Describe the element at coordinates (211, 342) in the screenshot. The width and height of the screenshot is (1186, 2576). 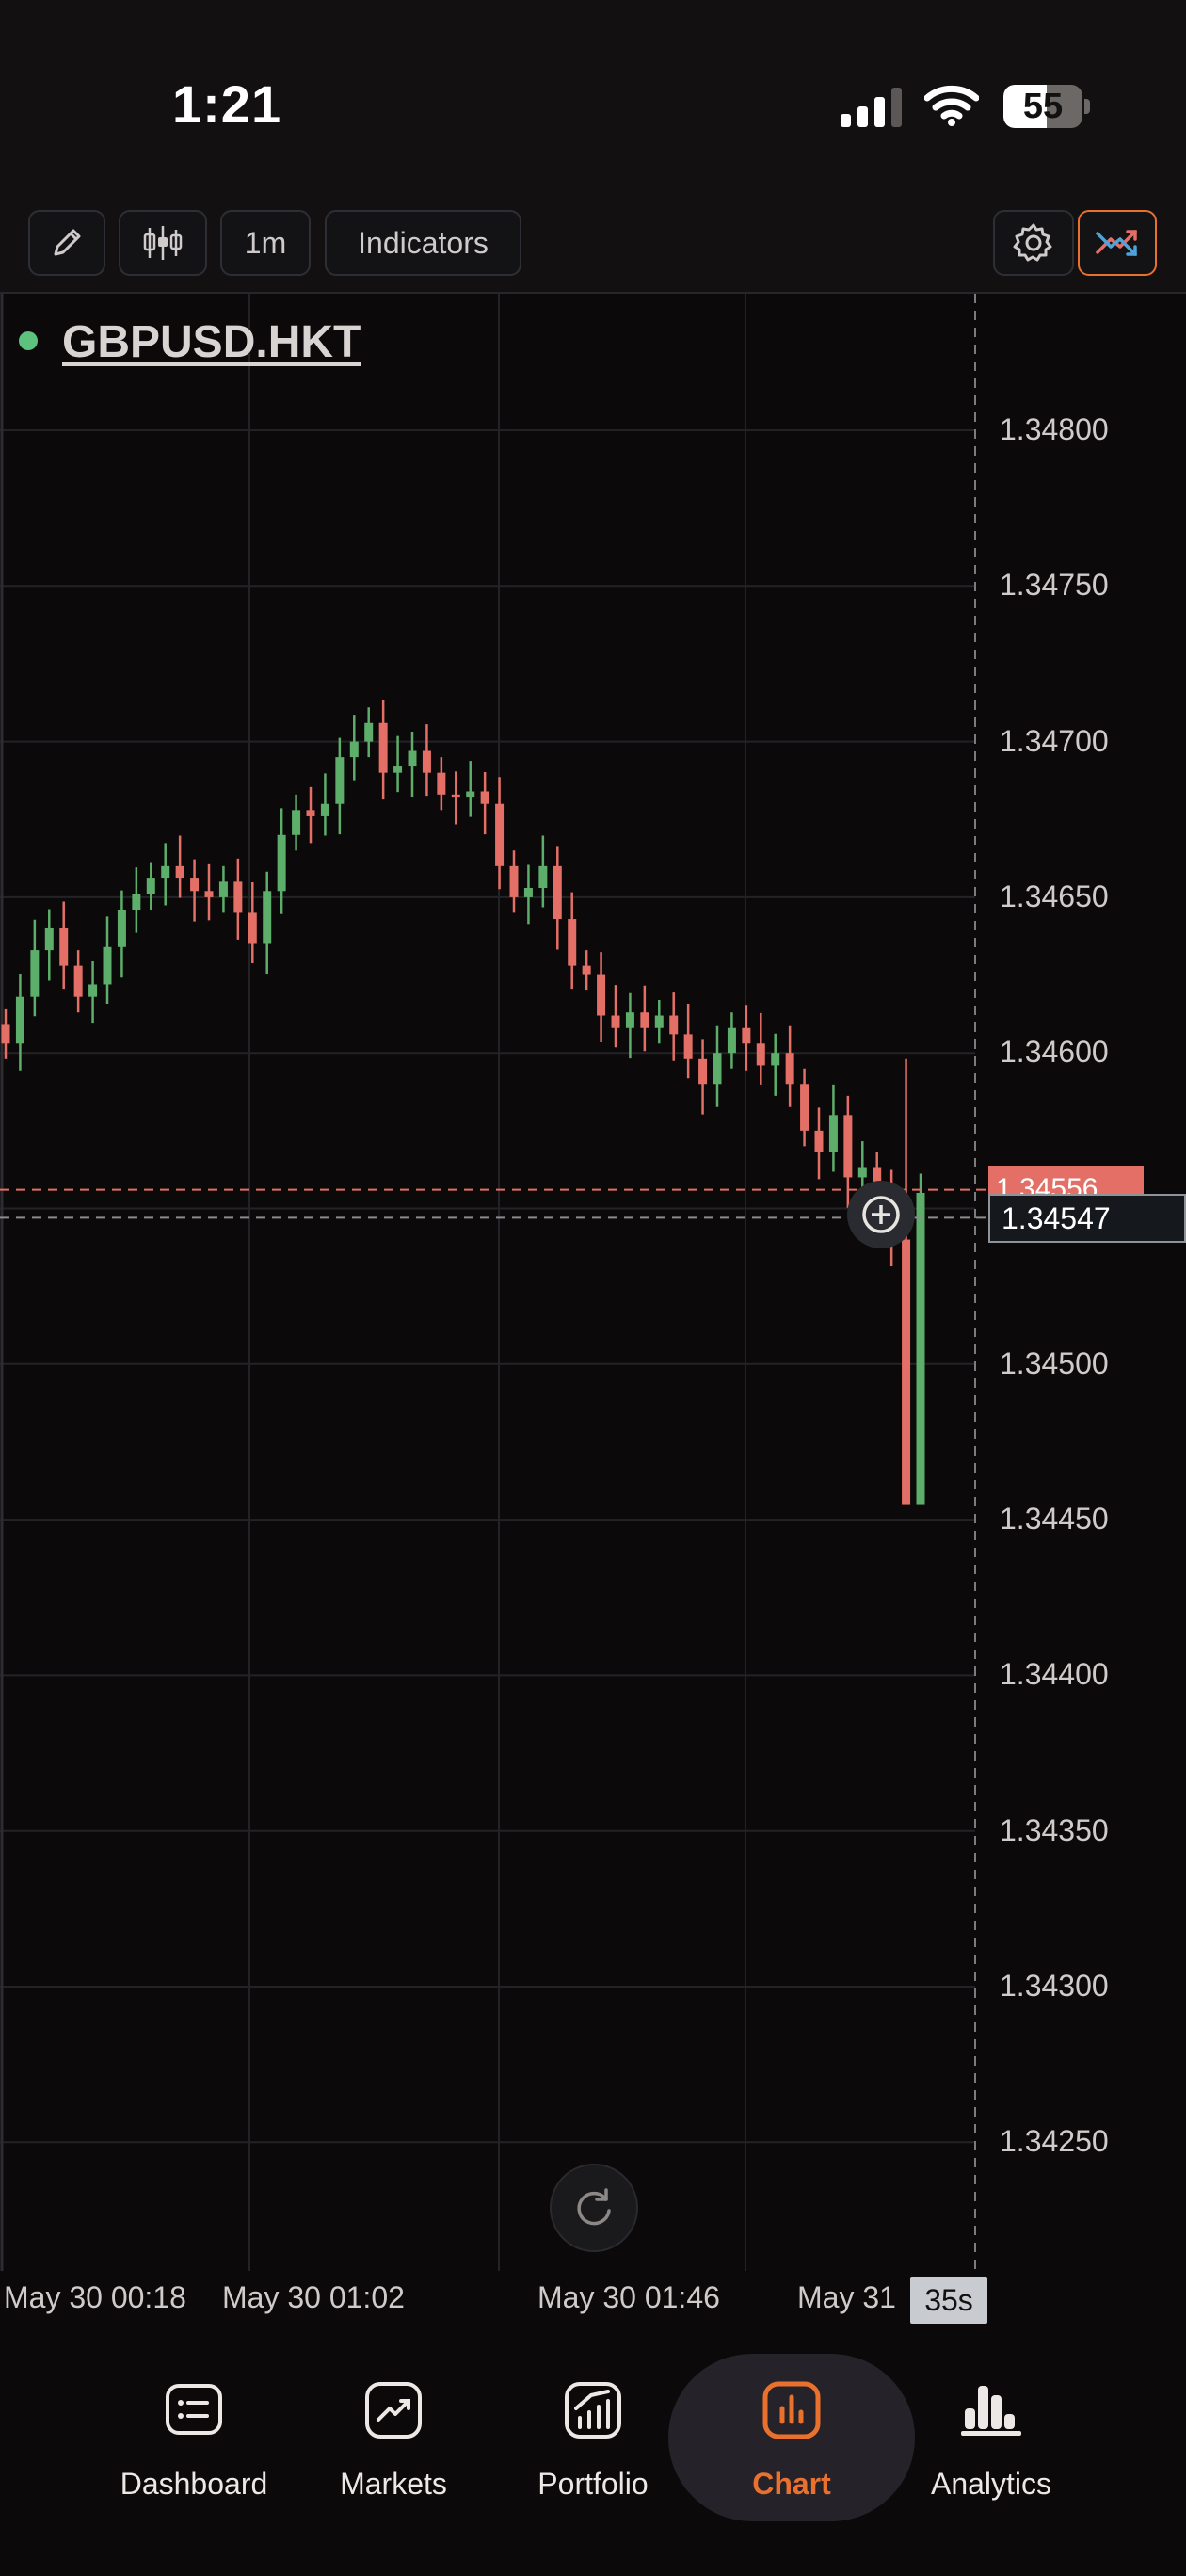
I see `symbol-title: GBPUSD.HKT` at that location.